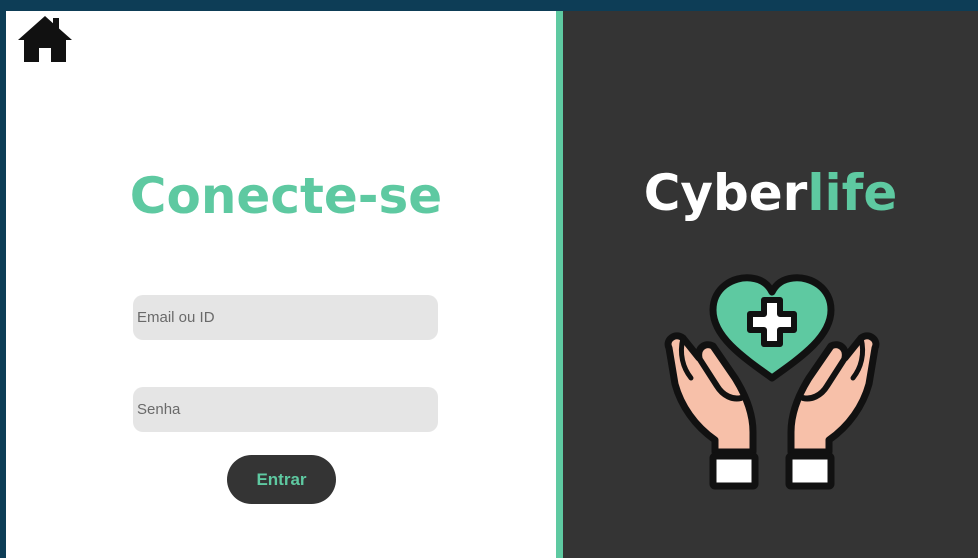 The width and height of the screenshot is (978, 558). What do you see at coordinates (725, 193) in the screenshot?
I see `brand-name-part1: Cyber` at bounding box center [725, 193].